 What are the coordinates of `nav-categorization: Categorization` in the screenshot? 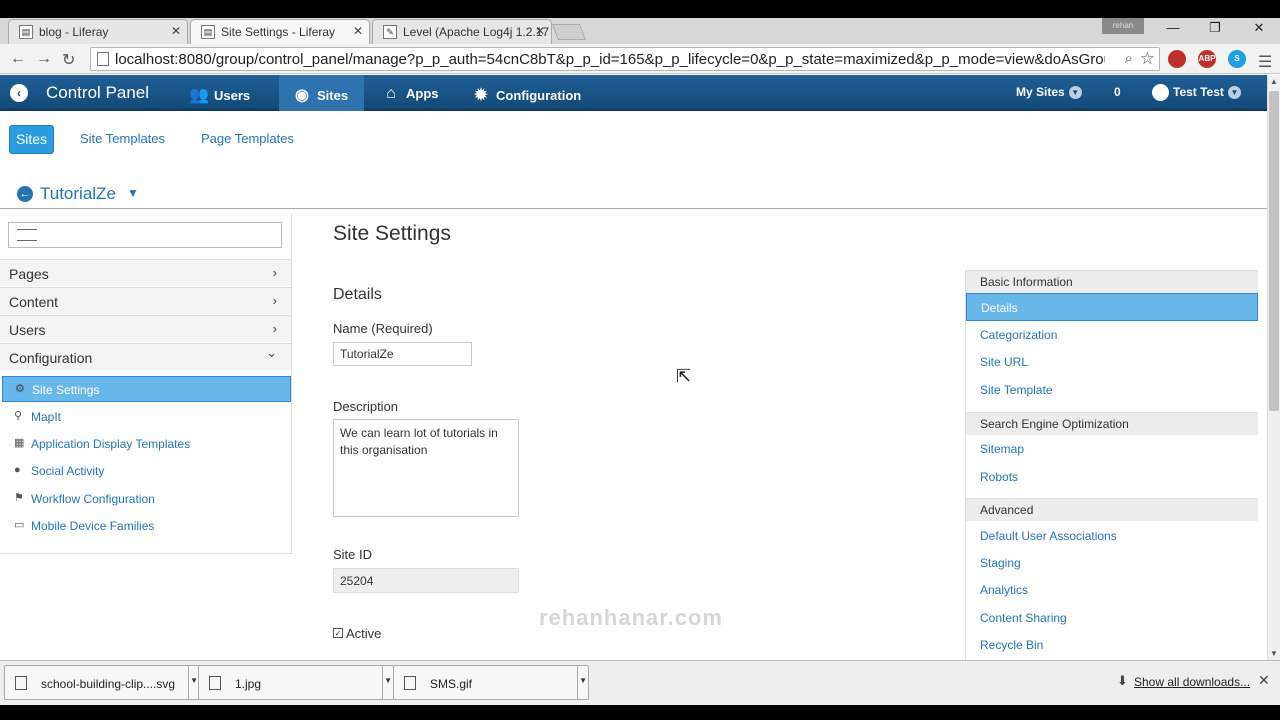 It's located at (1112, 335).